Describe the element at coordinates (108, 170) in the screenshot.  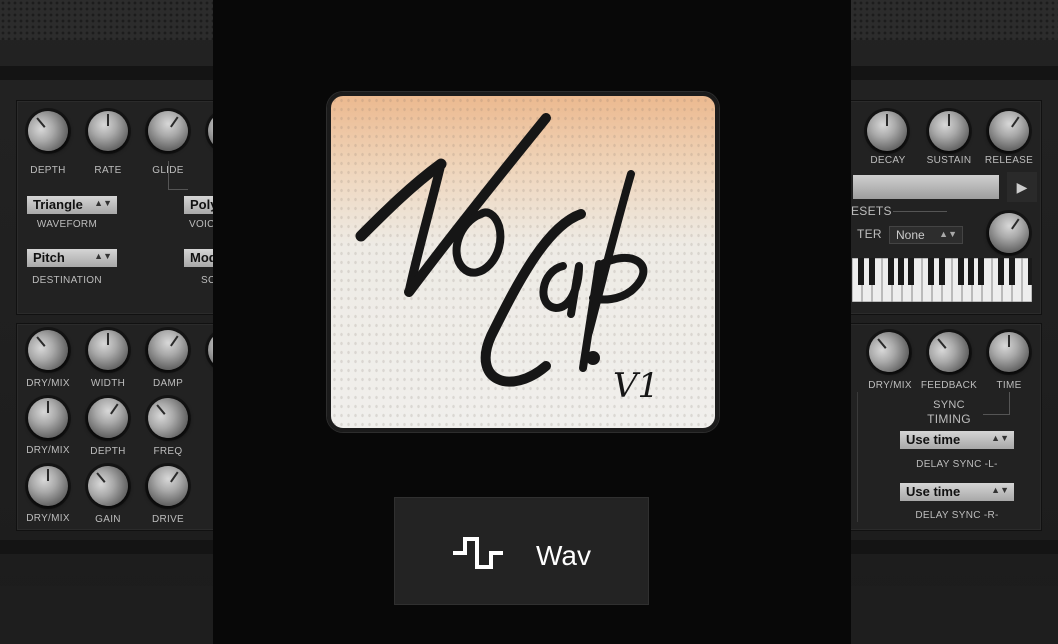
I see `rate-label: RATE` at that location.